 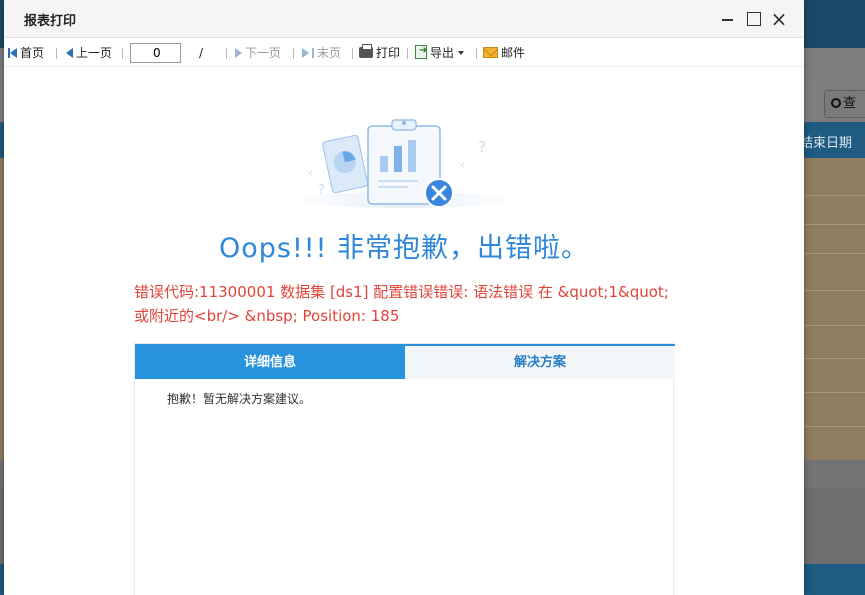 I want to click on first-page-button: 首页, so click(x=26, y=53).